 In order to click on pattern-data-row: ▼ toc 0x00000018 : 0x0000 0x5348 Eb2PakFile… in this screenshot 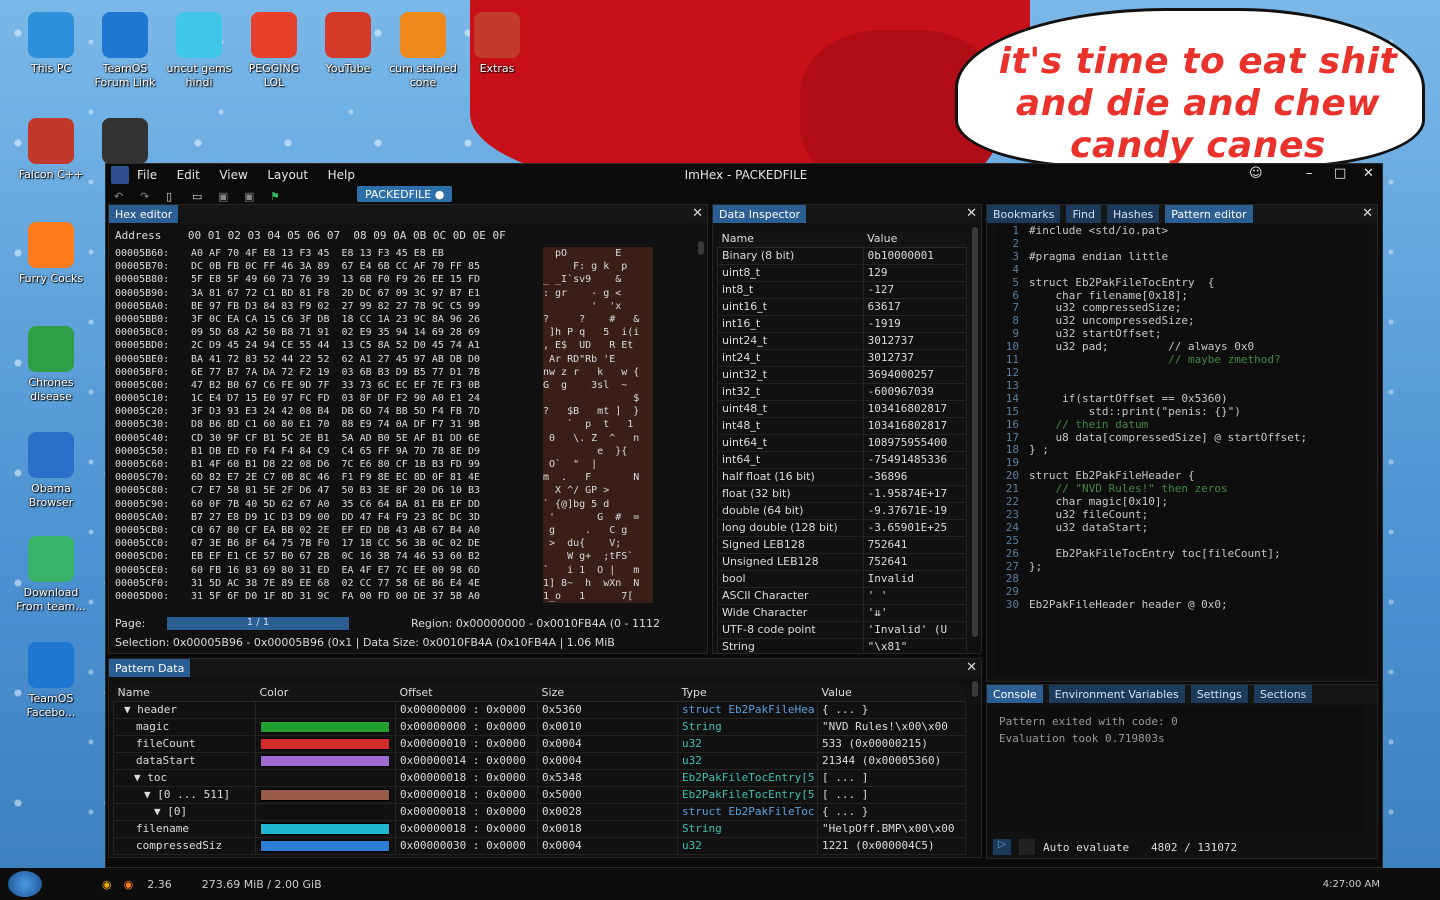, I will do `click(539, 777)`.